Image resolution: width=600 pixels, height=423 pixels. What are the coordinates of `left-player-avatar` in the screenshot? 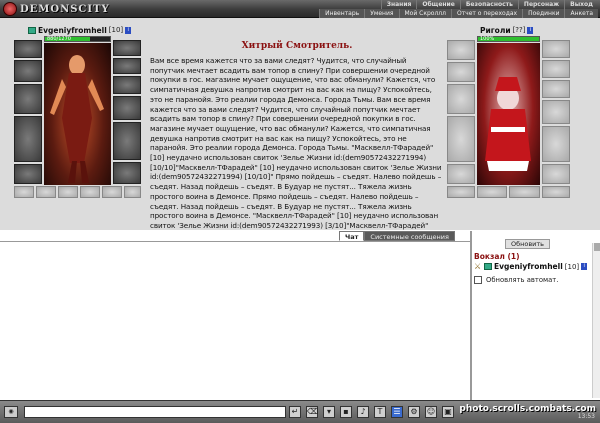 It's located at (77, 114).